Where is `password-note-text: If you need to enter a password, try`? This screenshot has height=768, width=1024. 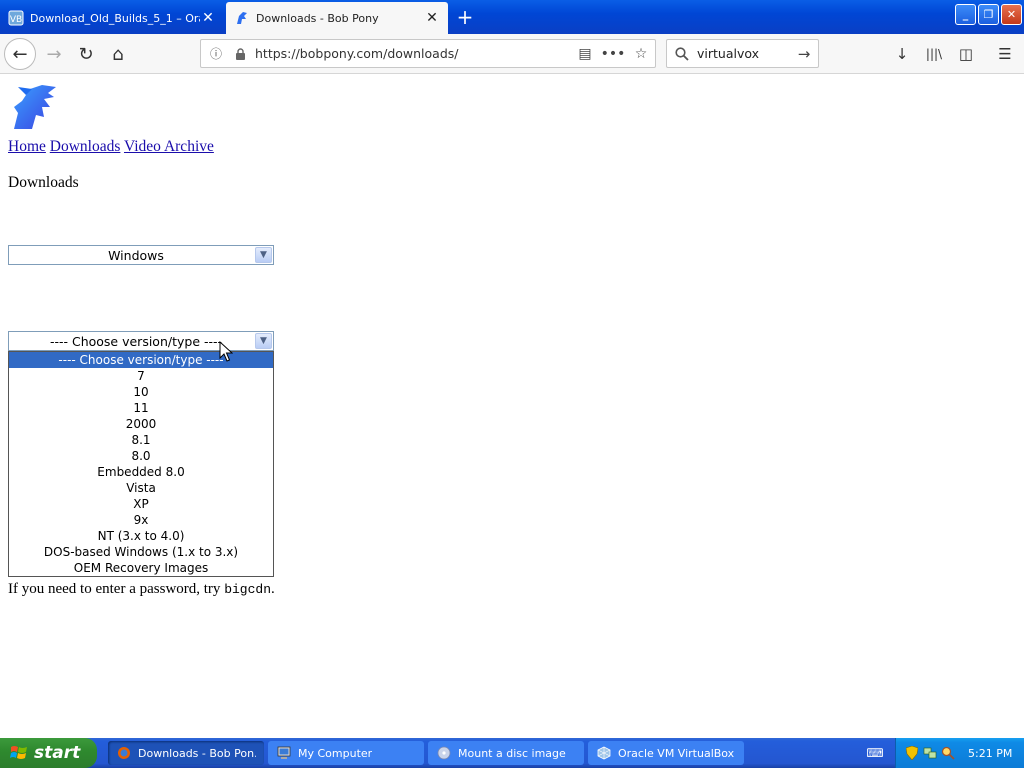 password-note-text: If you need to enter a password, try is located at coordinates (116, 589).